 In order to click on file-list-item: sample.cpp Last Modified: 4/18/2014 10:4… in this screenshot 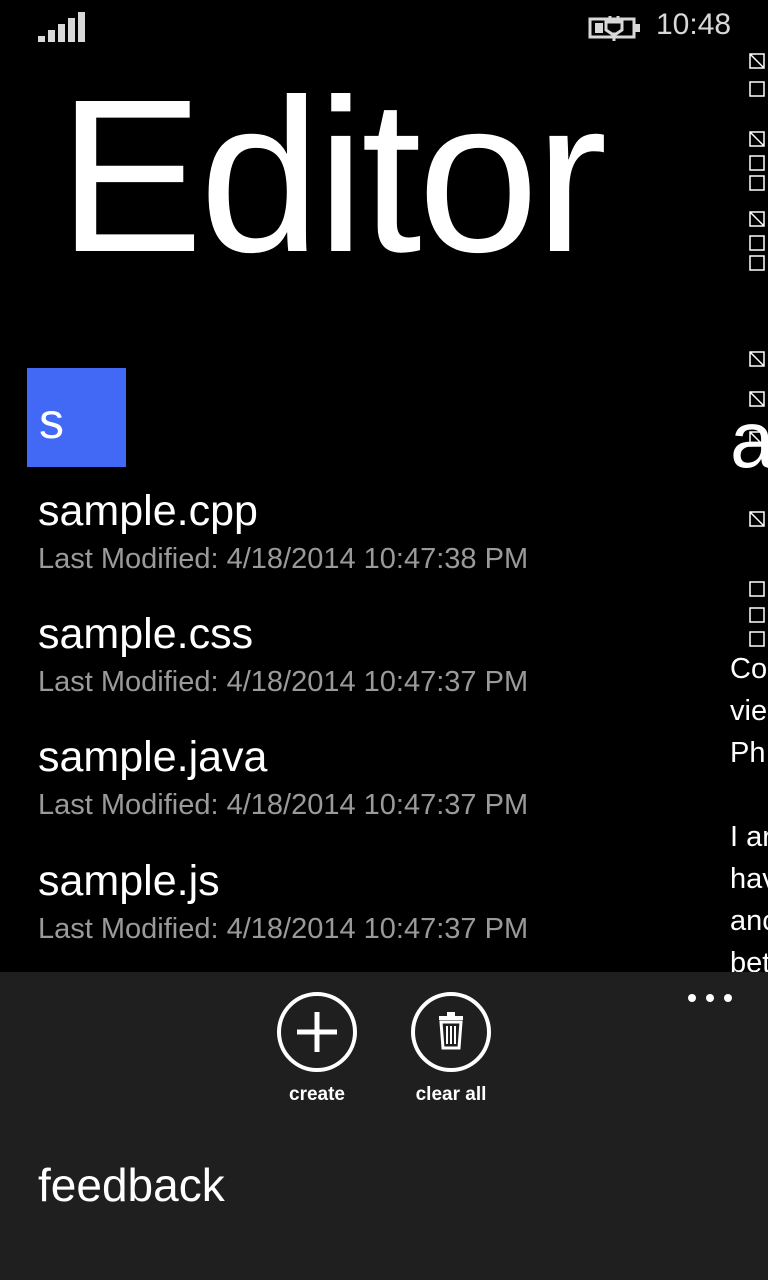, I will do `click(368, 540)`.